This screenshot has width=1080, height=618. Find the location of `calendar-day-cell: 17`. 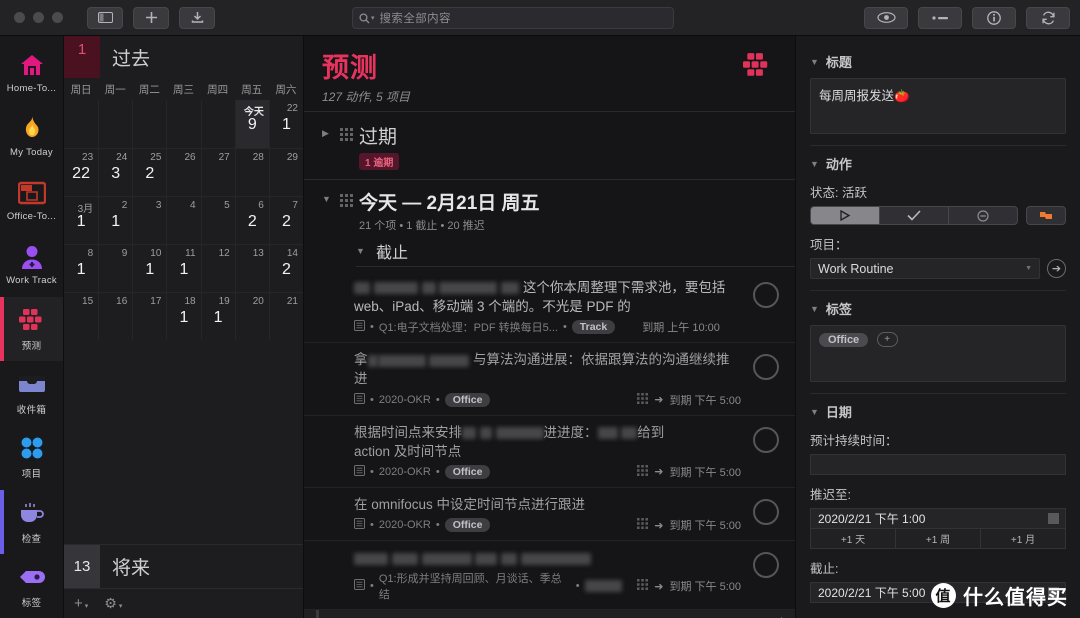

calendar-day-cell: 17 is located at coordinates (149, 316).